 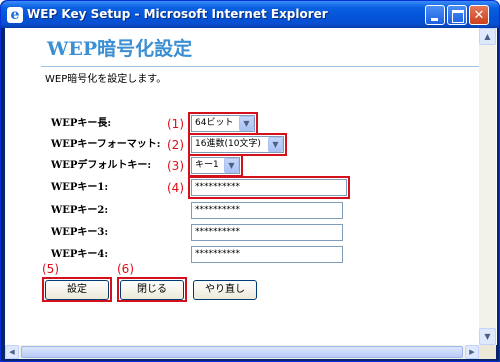 What do you see at coordinates (269, 187) in the screenshot?
I see `key1-input: **********` at bounding box center [269, 187].